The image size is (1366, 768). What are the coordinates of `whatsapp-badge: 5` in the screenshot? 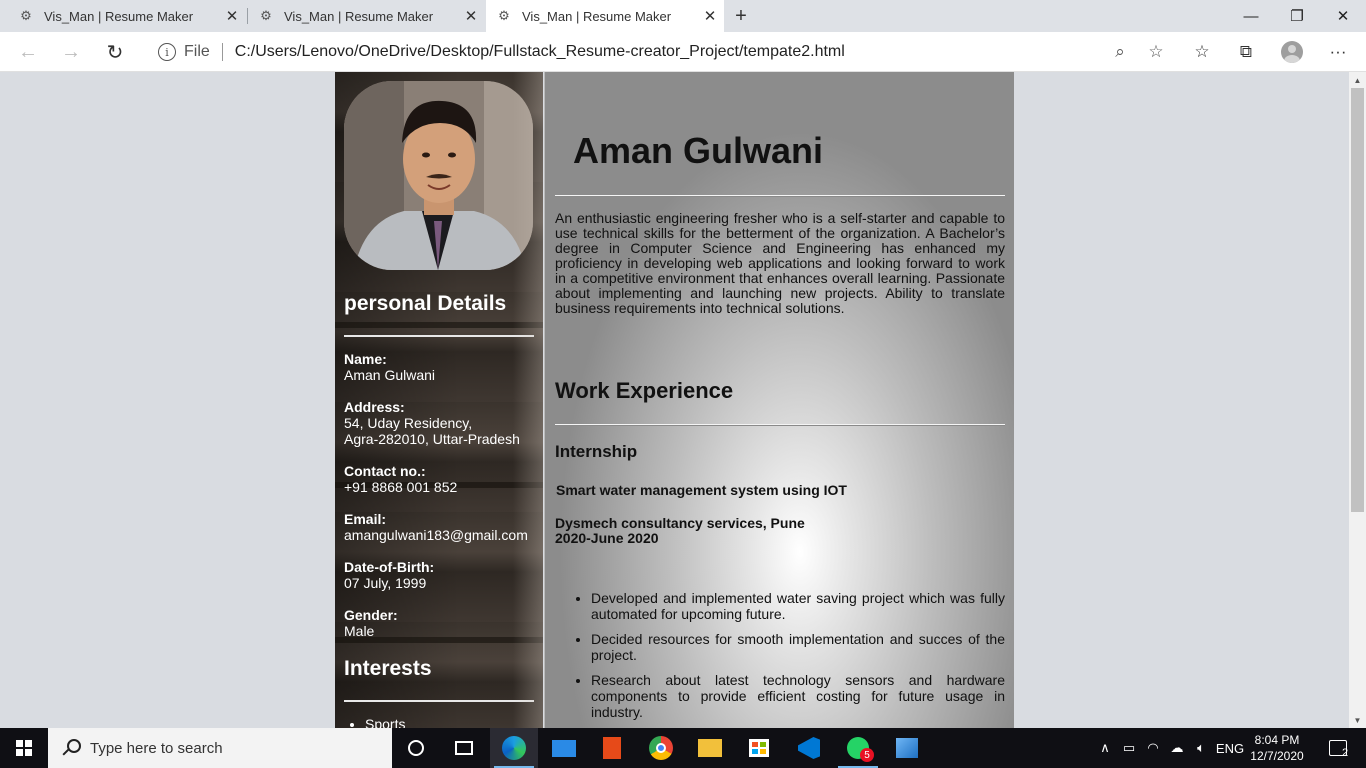 It's located at (867, 755).